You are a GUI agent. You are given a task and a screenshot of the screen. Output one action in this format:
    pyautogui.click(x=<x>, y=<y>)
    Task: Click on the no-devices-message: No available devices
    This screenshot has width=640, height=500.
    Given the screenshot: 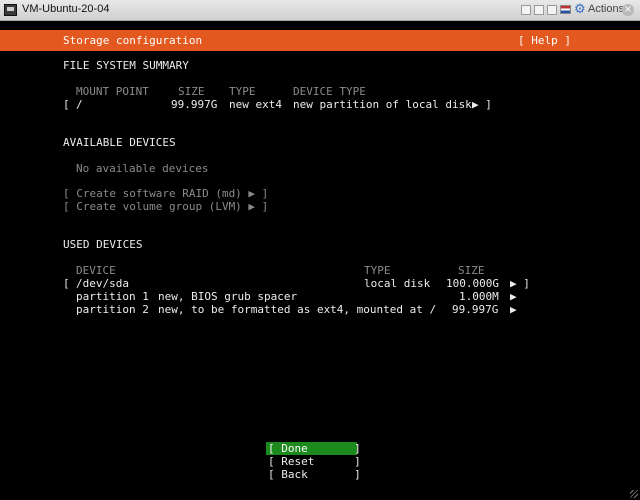 What is the action you would take?
    pyautogui.click(x=142, y=168)
    